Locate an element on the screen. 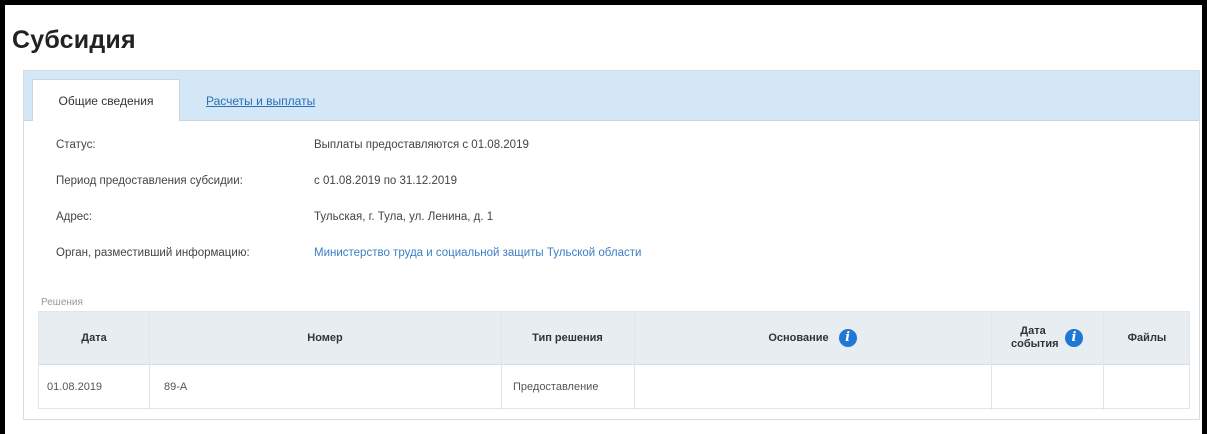  column-header-event-date-label: Дата события is located at coordinates (1035, 337).